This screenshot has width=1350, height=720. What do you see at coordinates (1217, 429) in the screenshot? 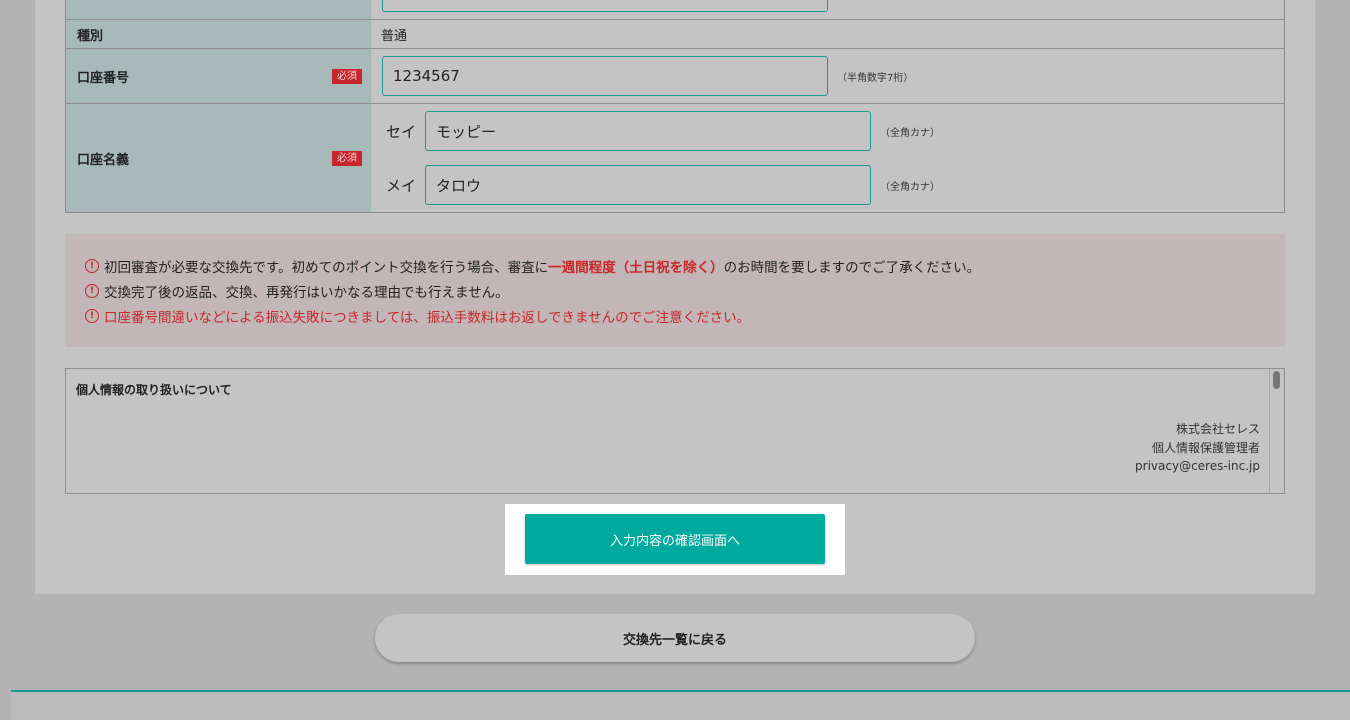
I see `privacy-company: 株式会社セレス` at bounding box center [1217, 429].